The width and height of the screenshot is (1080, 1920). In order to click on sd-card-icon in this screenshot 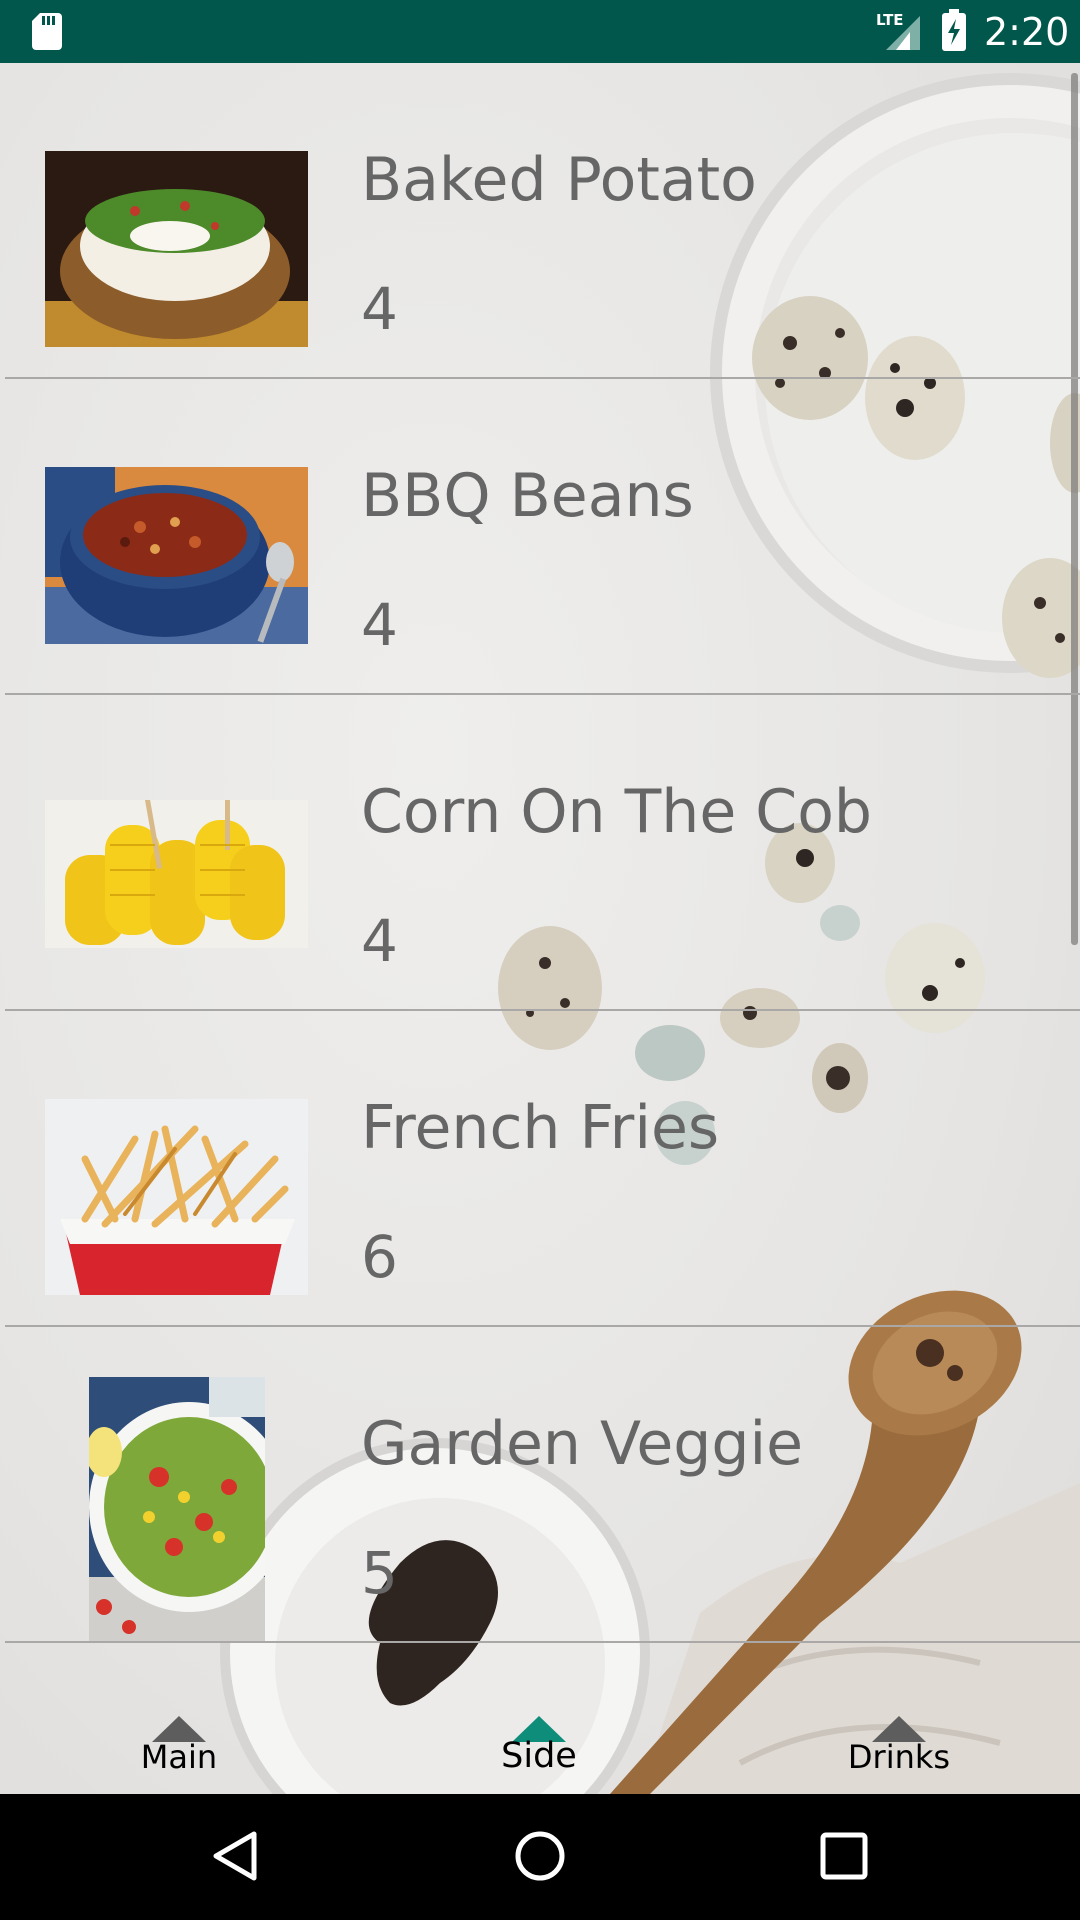, I will do `click(47, 31)`.